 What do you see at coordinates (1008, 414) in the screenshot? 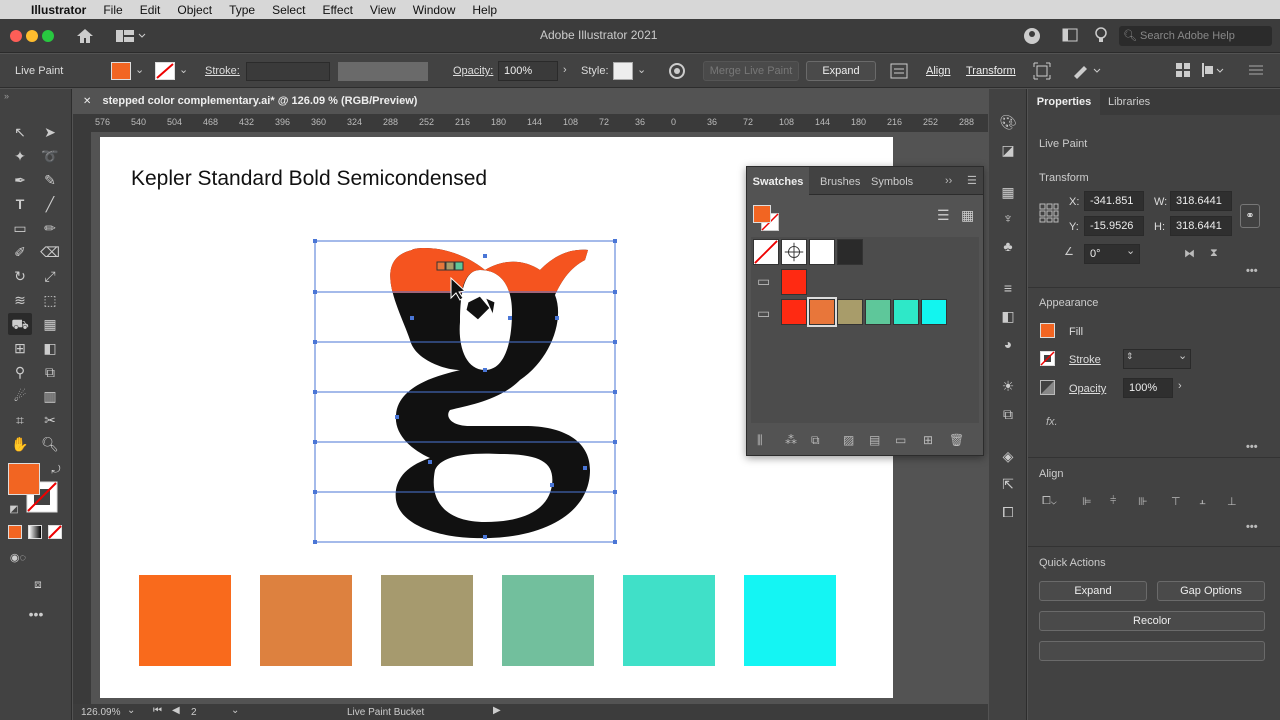
I see `graphic-styles-icon: ⧉` at bounding box center [1008, 414].